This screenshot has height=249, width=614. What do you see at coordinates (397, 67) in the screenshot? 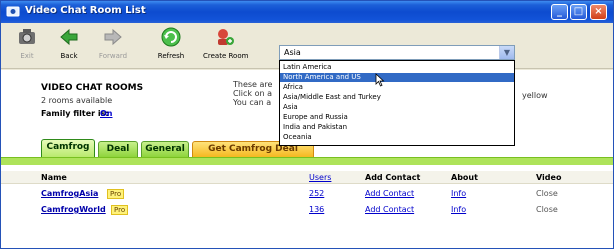
I see `dropdown-option: Latin America` at bounding box center [397, 67].